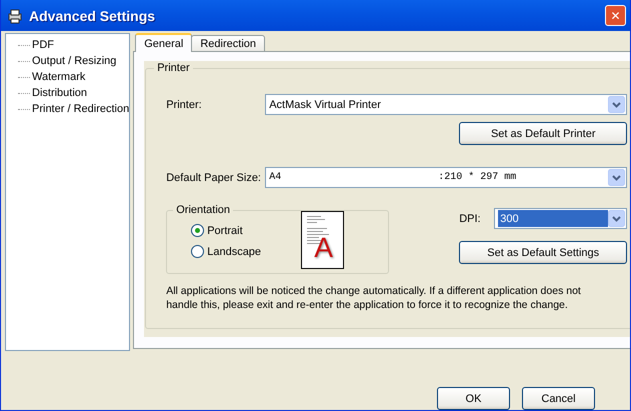 This screenshot has height=411, width=631. I want to click on ok-button: OK, so click(473, 398).